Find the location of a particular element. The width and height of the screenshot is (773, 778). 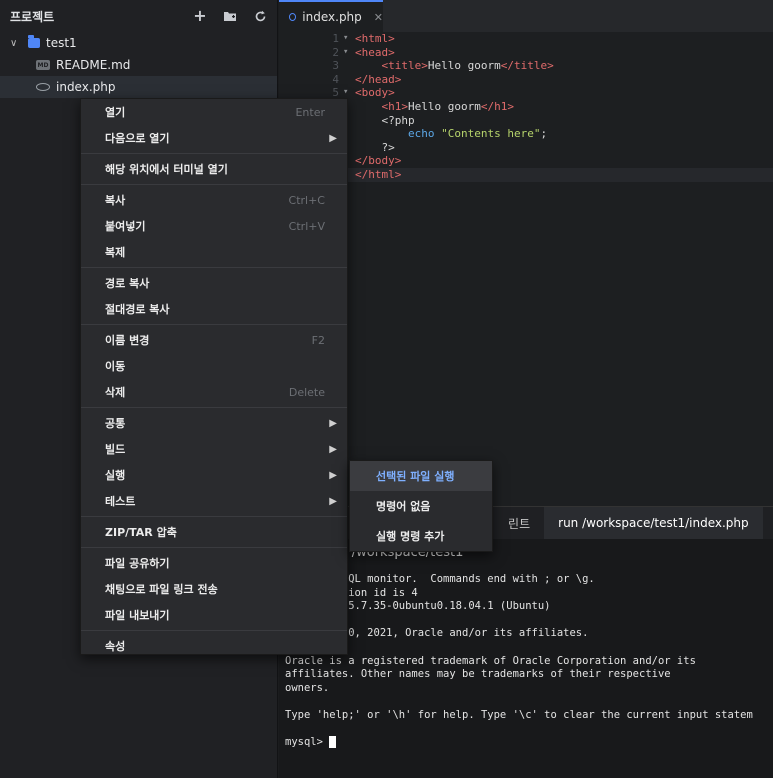

code-text: <body> is located at coordinates (375, 93).